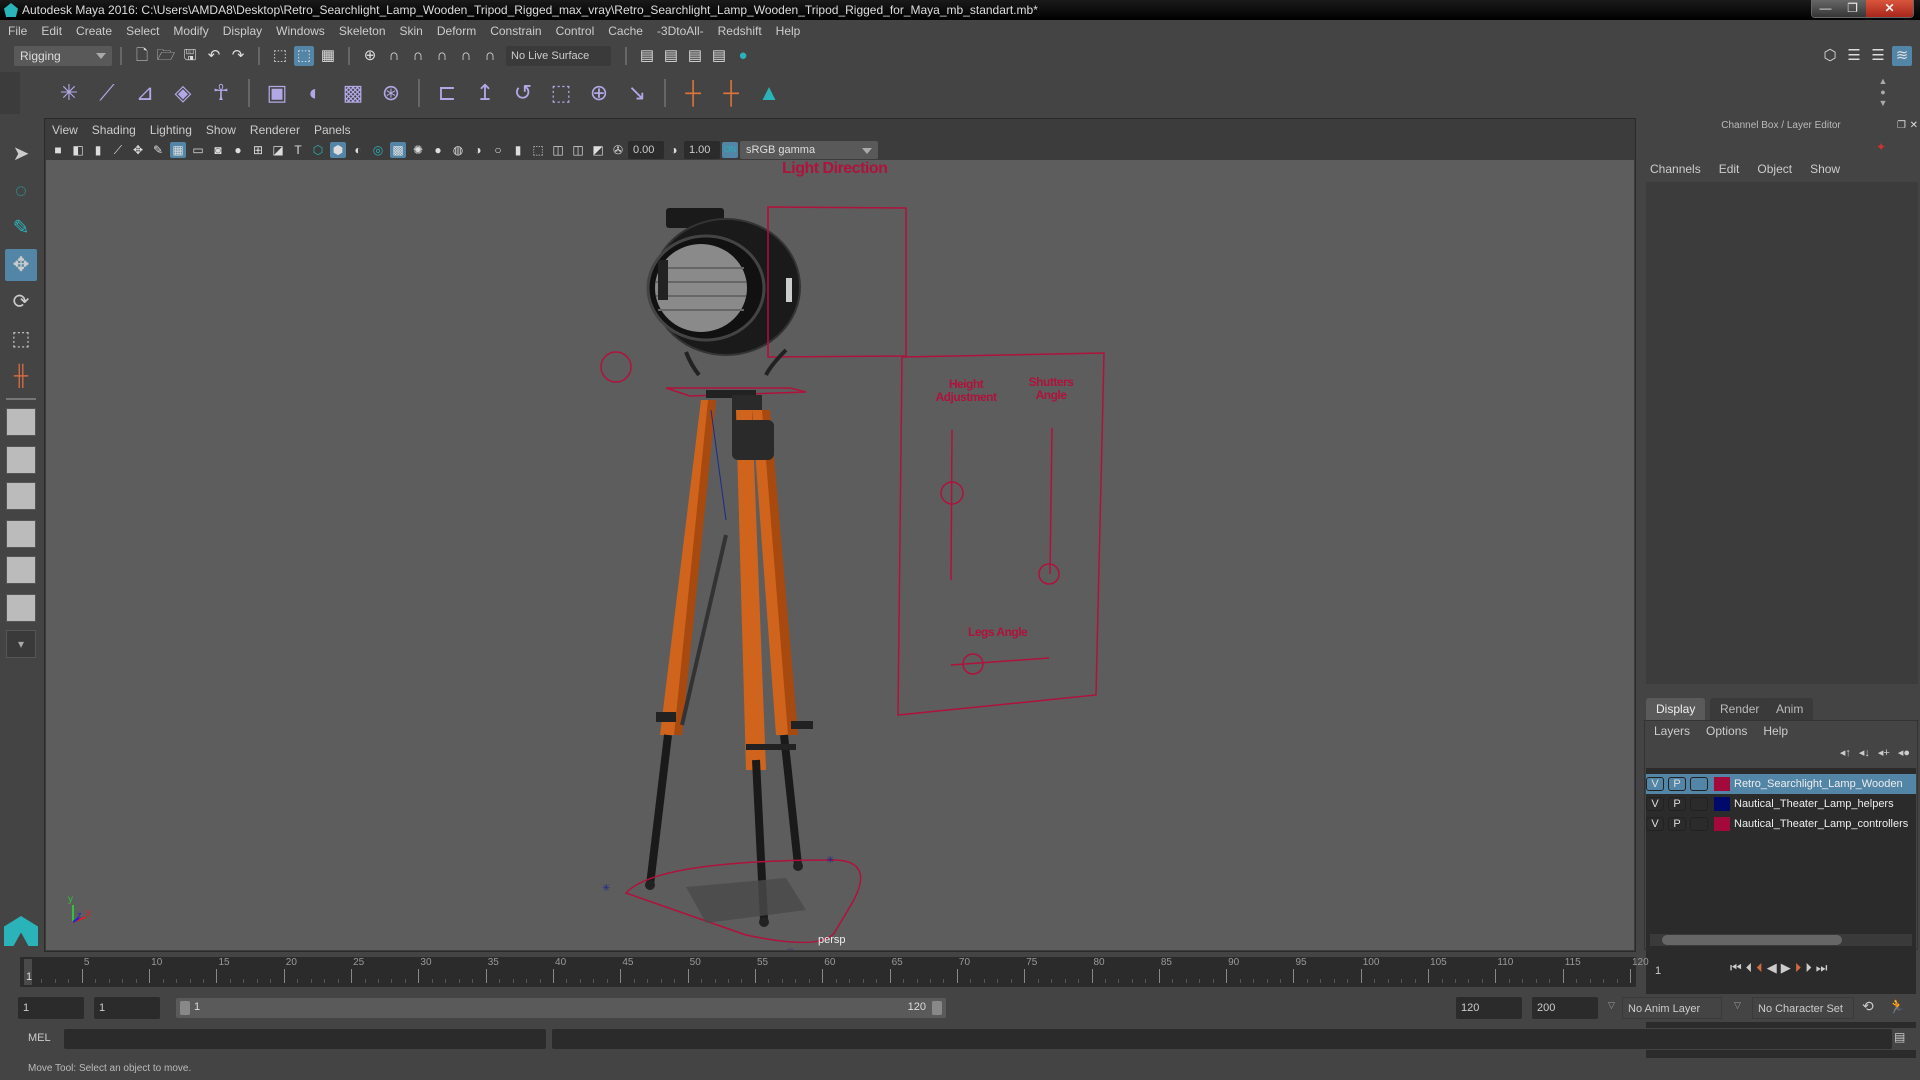  I want to click on image-plane-icon: ⟋, so click(118, 150).